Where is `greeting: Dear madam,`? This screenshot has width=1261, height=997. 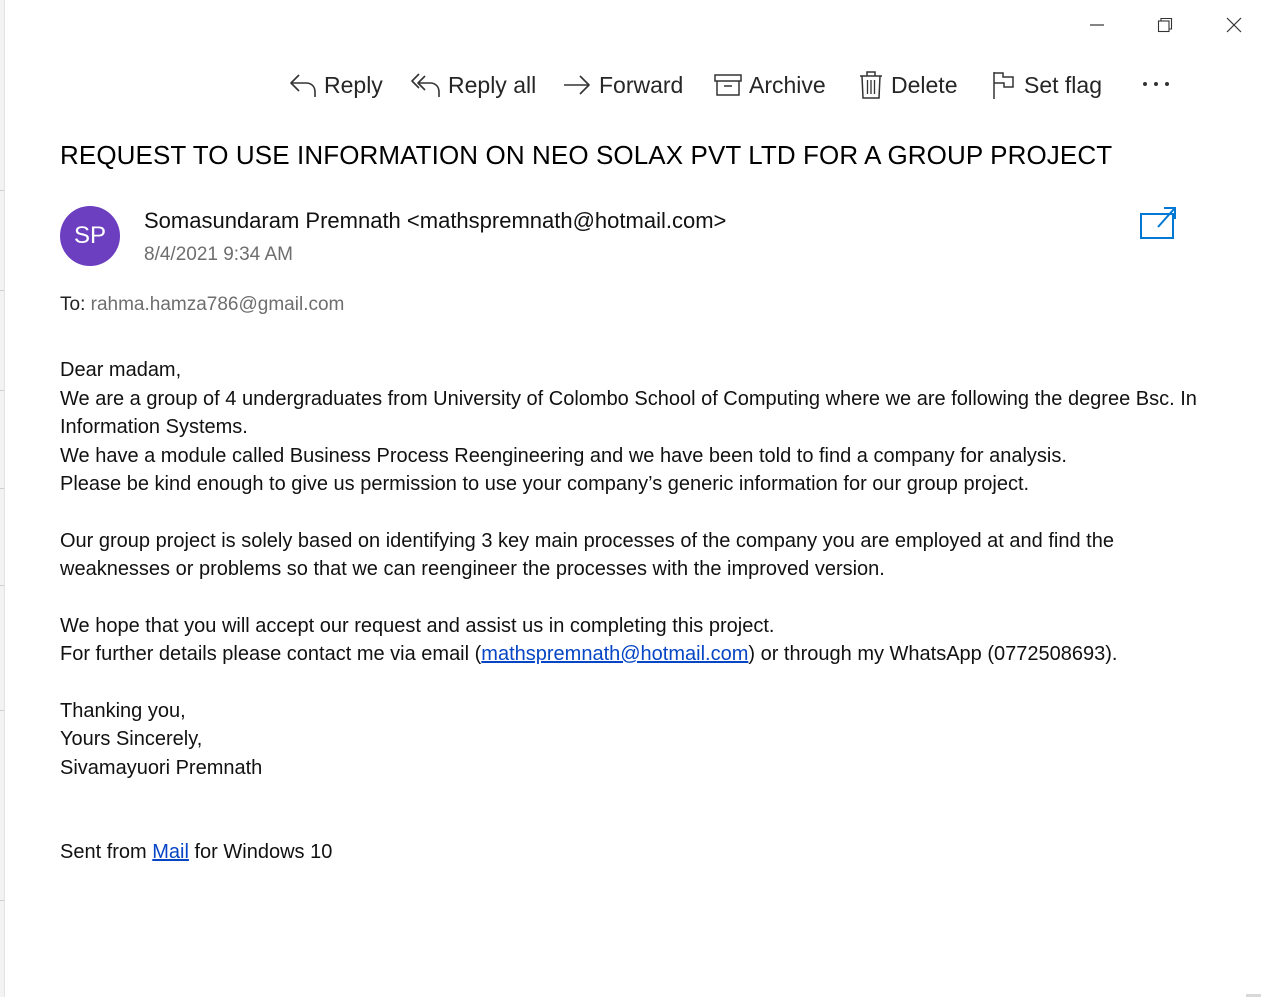 greeting: Dear madam, is located at coordinates (121, 370).